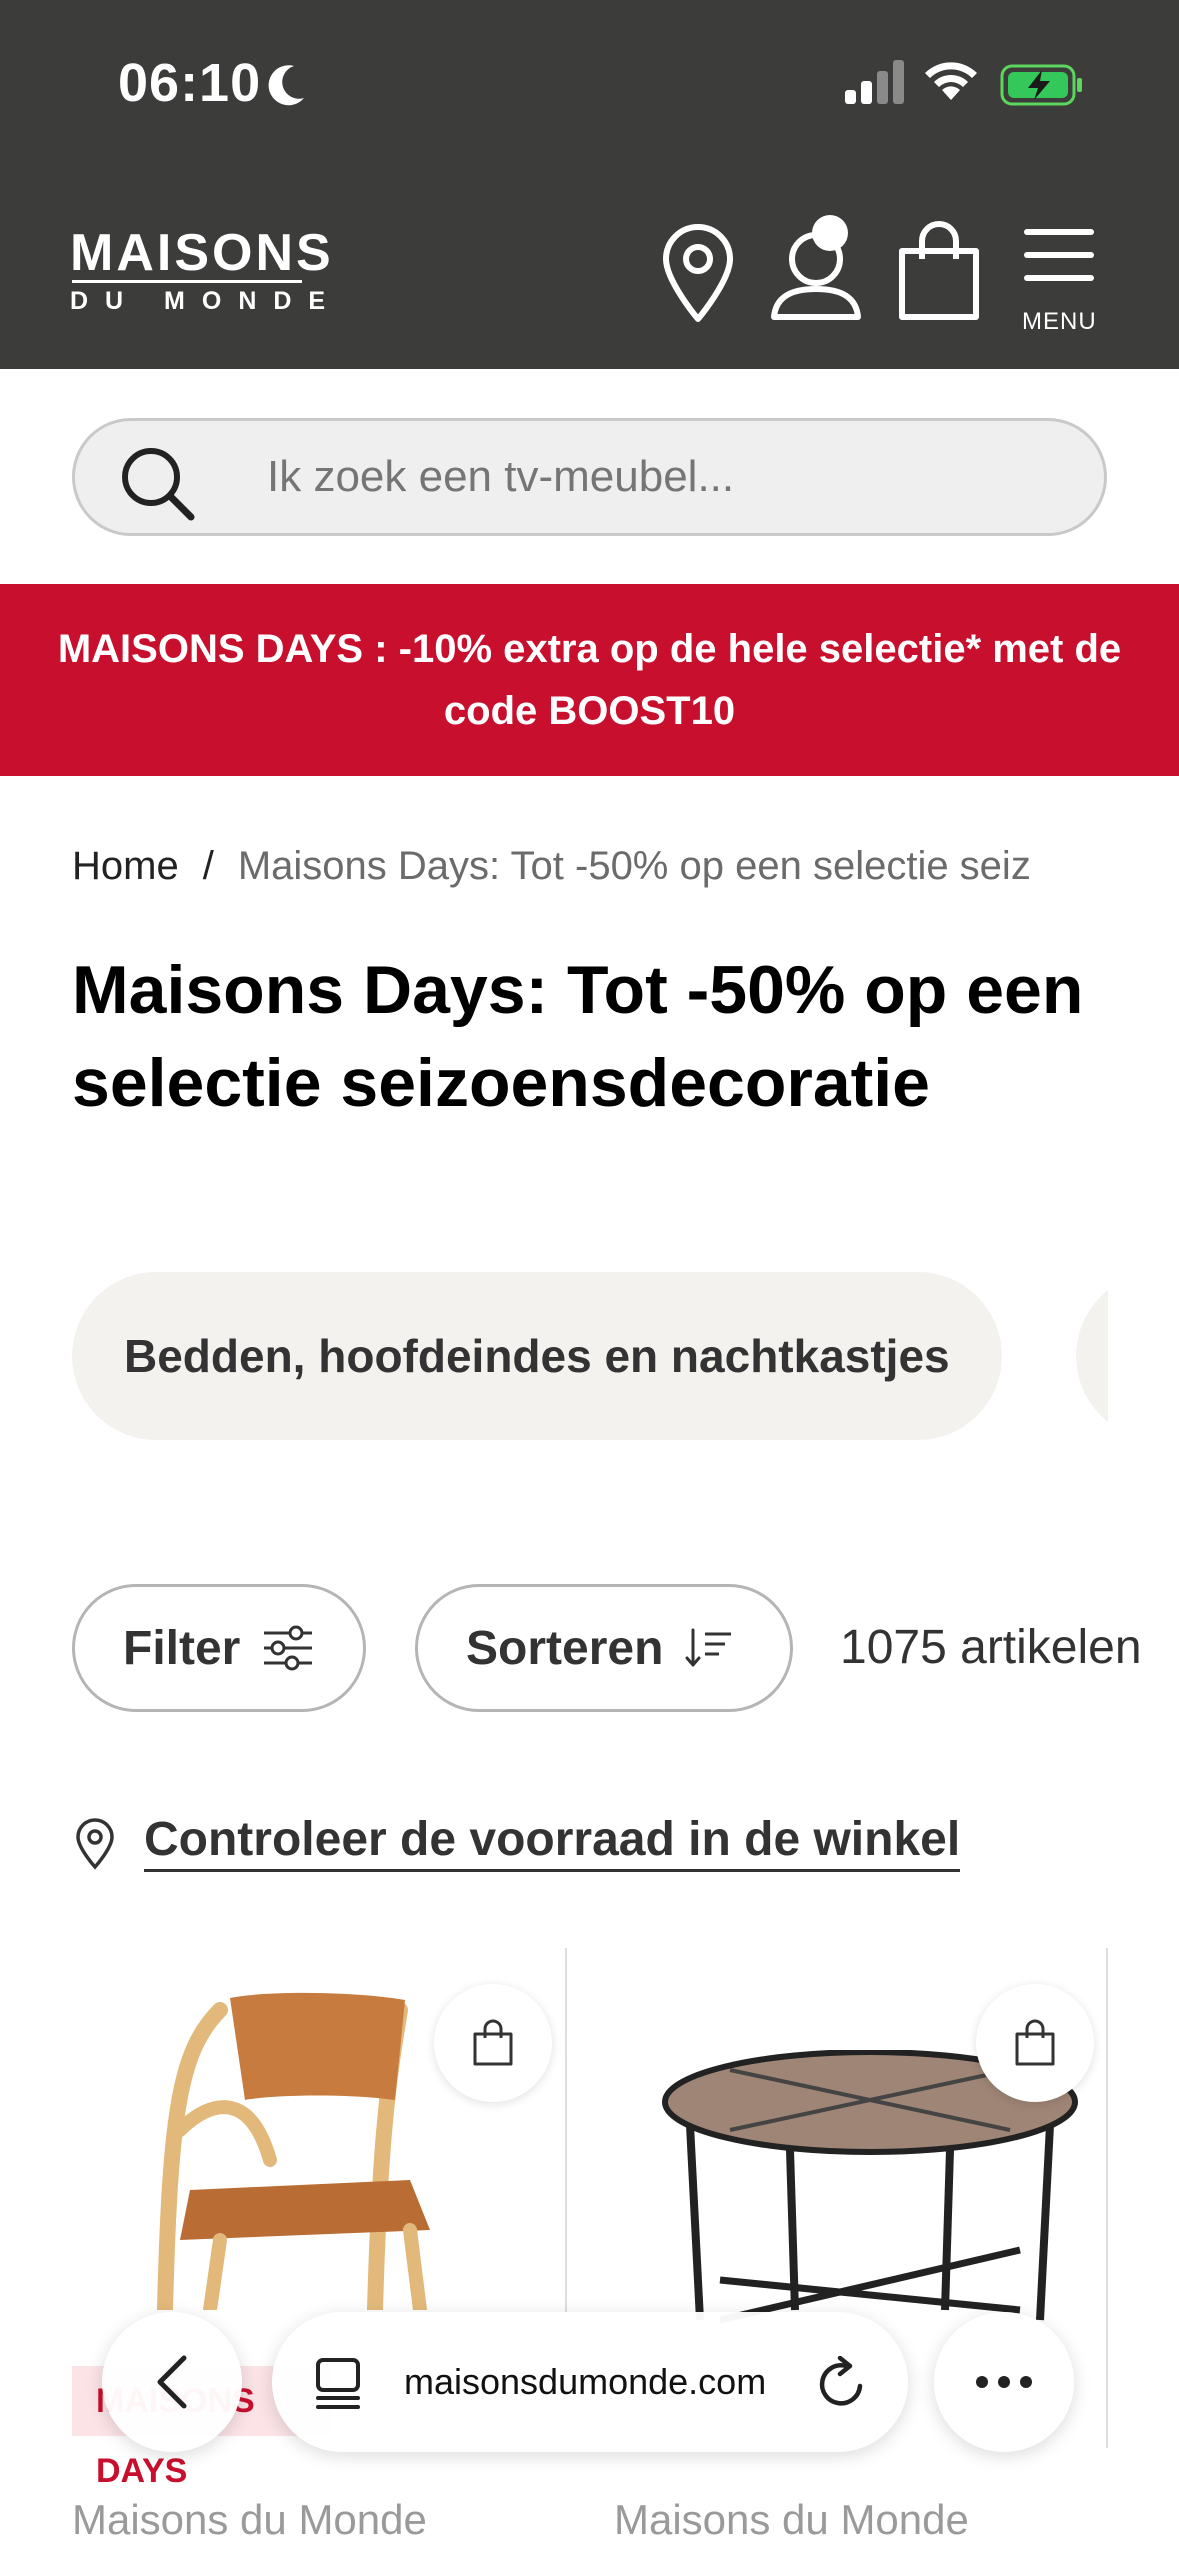  Describe the element at coordinates (95, 1844) in the screenshot. I see `location-pin-icon` at that location.